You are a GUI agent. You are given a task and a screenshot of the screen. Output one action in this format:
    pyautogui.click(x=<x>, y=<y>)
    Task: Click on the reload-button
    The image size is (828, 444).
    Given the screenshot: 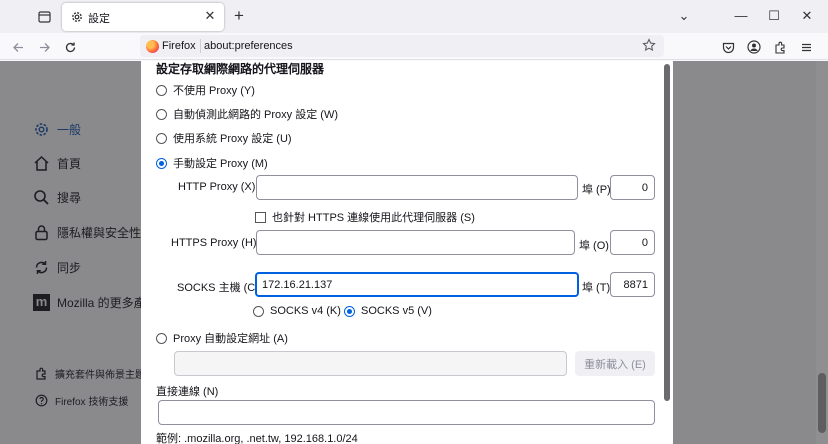 What is the action you would take?
    pyautogui.click(x=70, y=47)
    